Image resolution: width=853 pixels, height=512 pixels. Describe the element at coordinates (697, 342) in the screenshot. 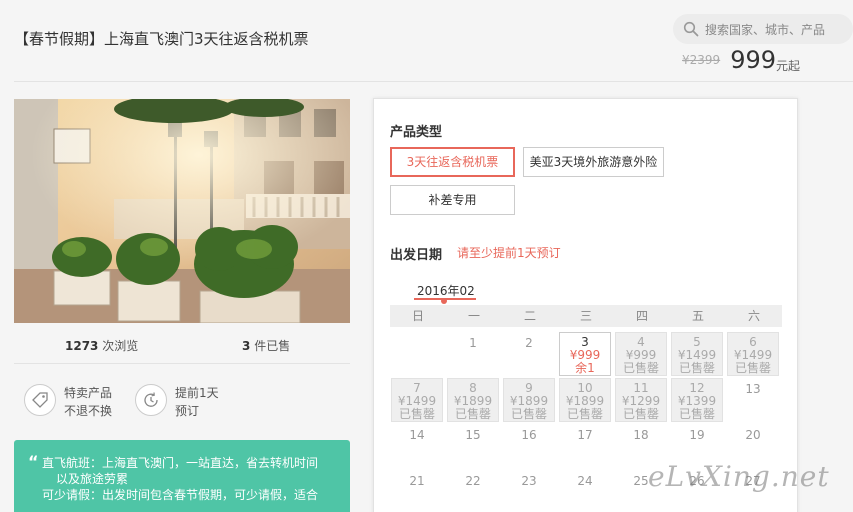

I see `day-number: 5` at that location.